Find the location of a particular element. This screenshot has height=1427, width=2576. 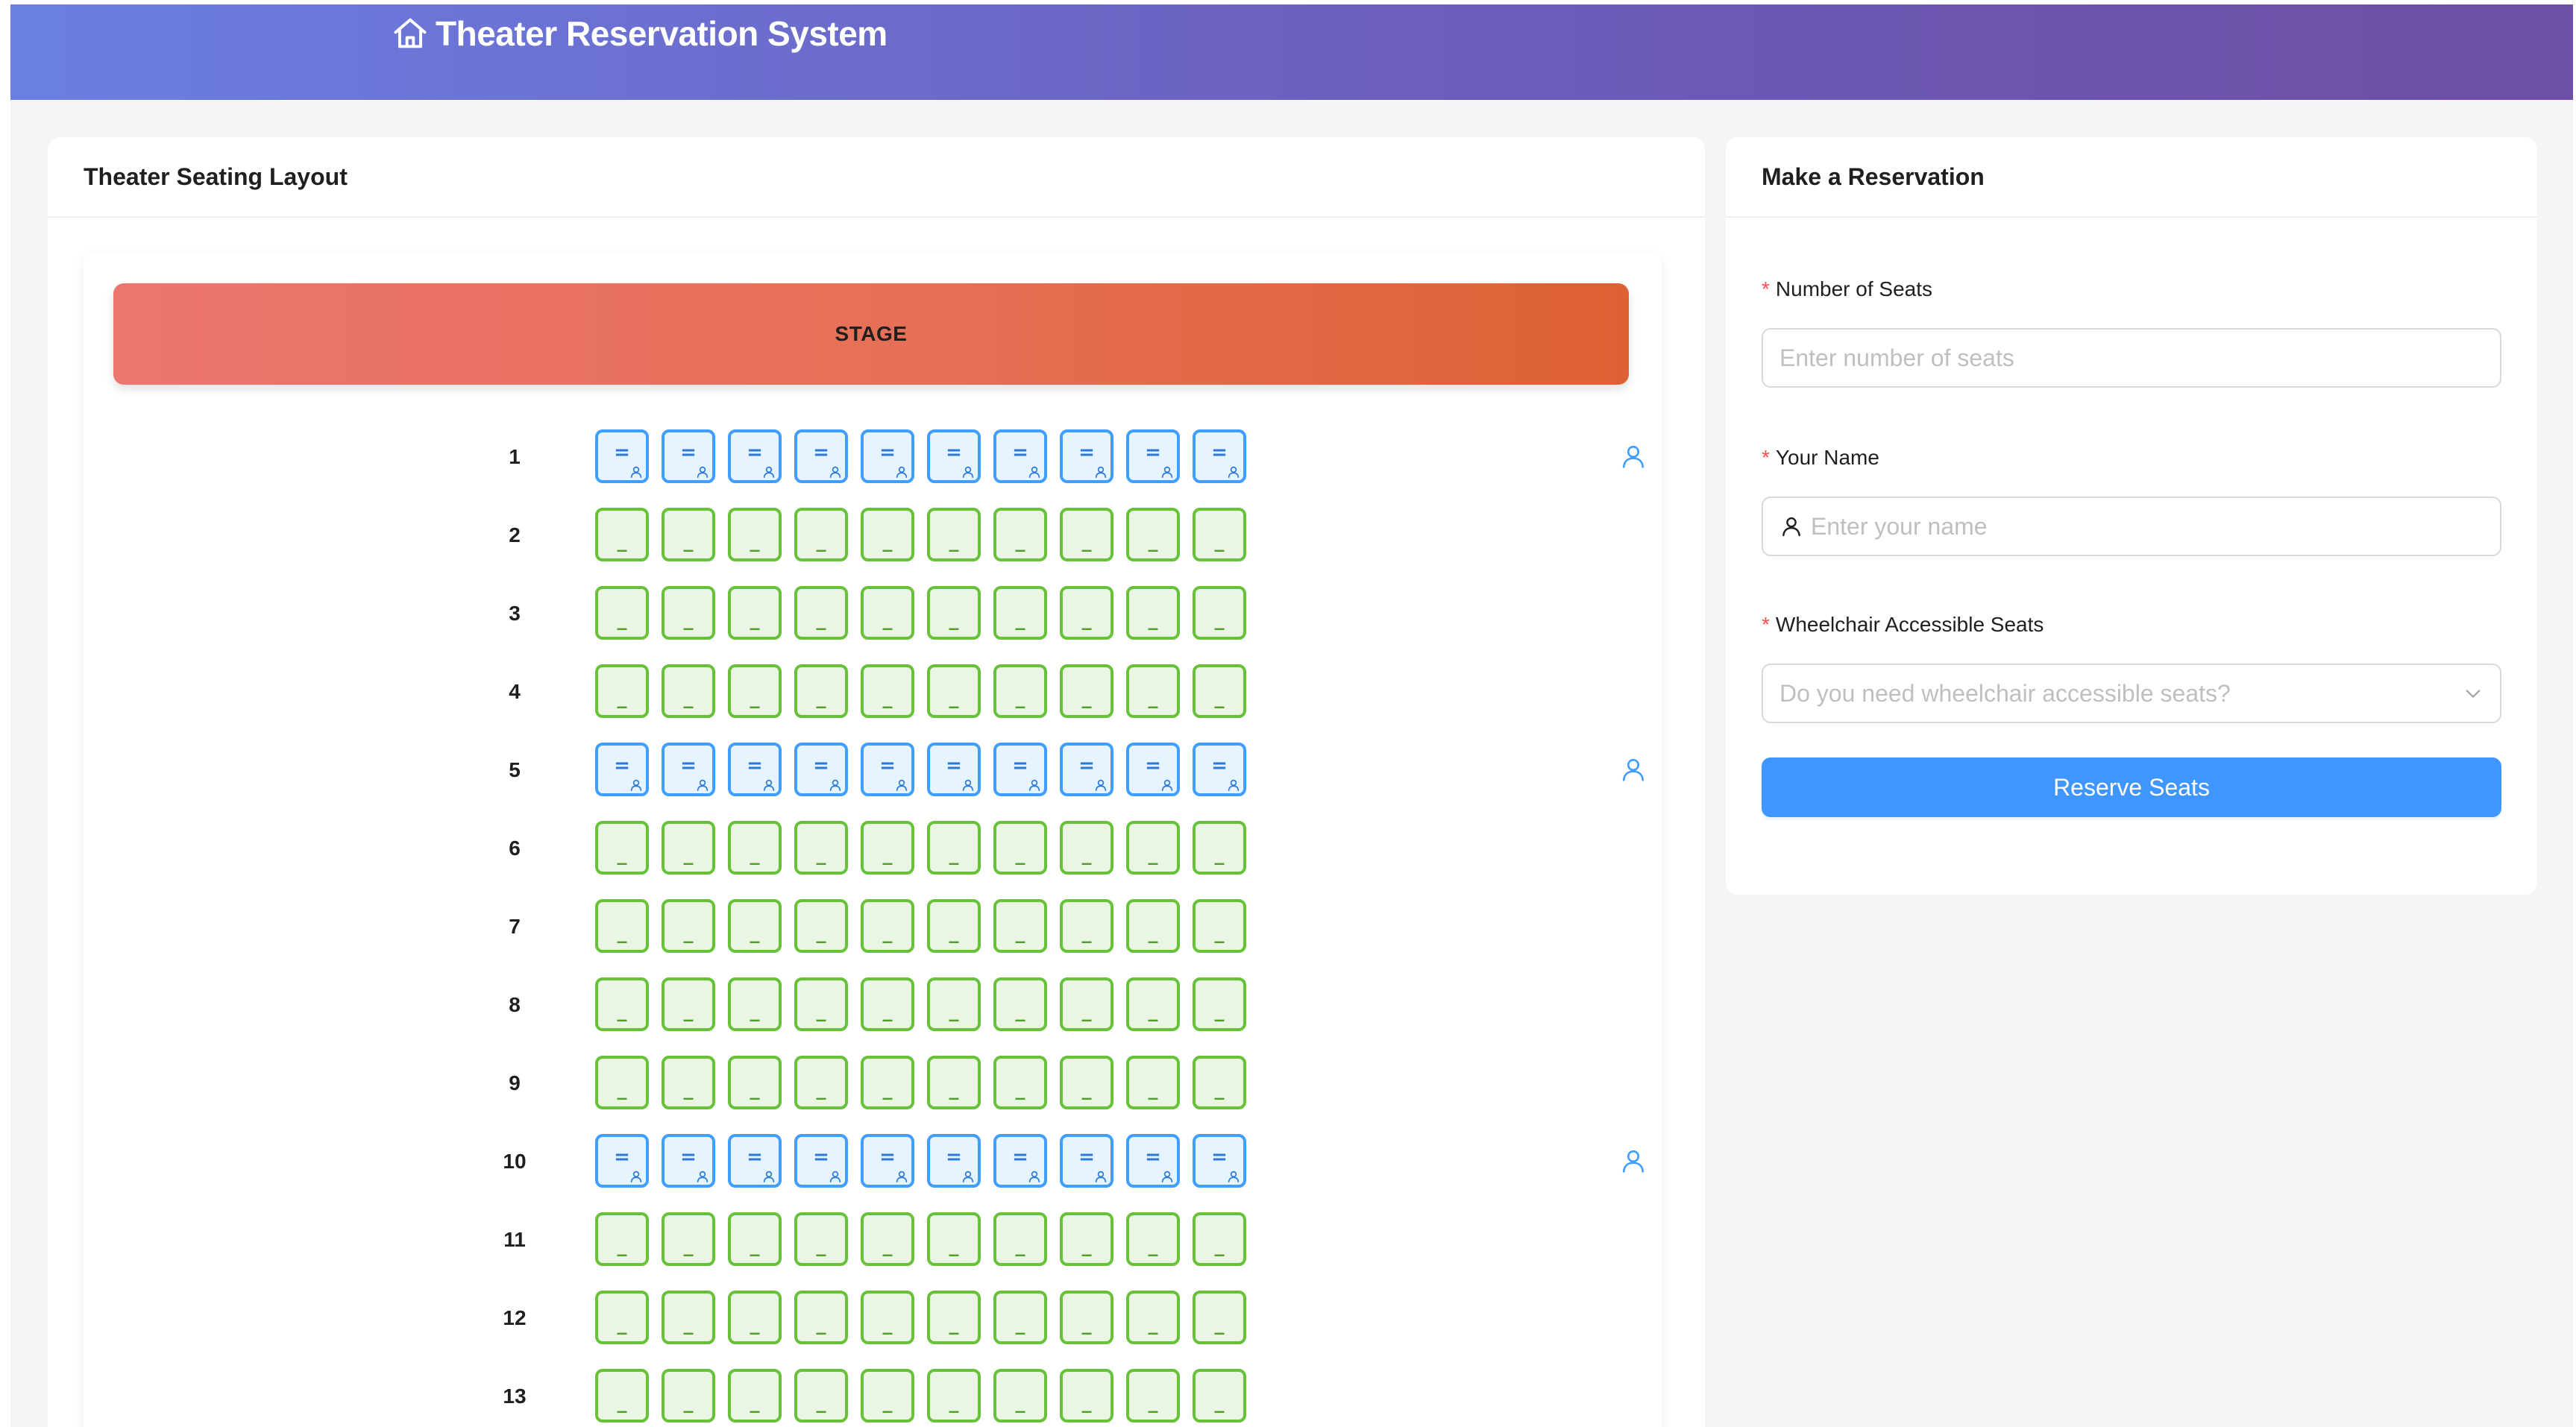

wheelchair-select: Do you need wheelchair accessible seats? is located at coordinates (2132, 694).